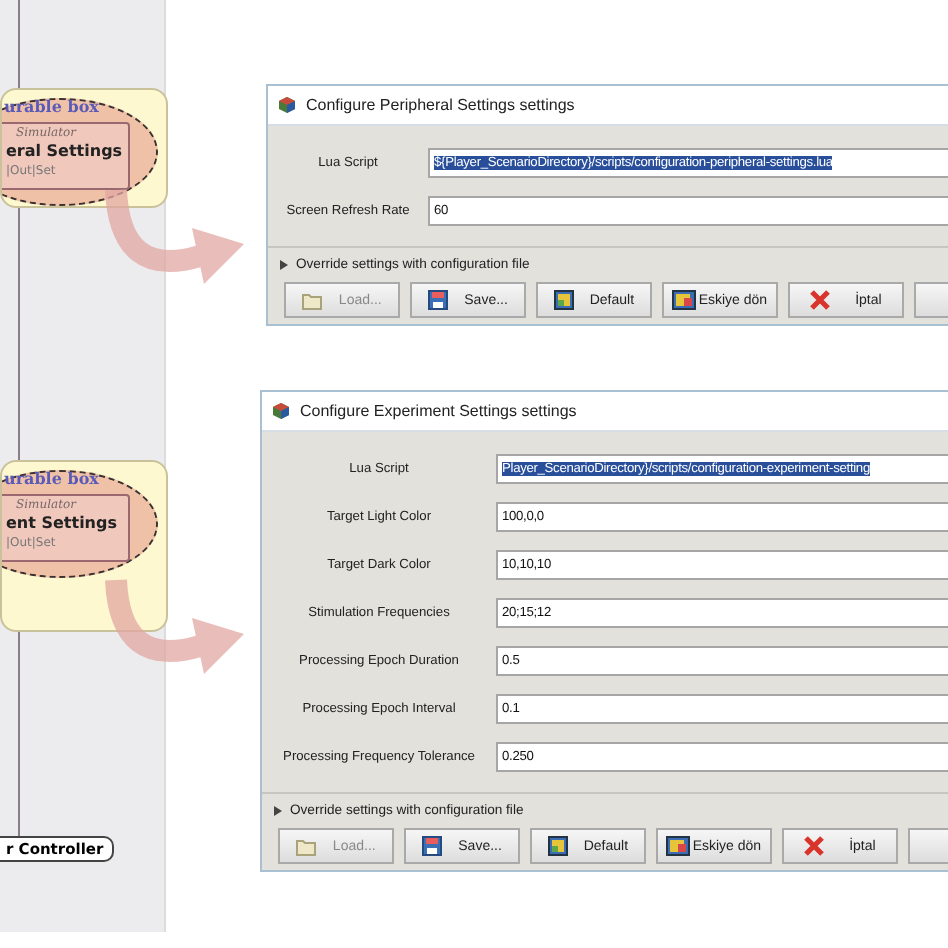  What do you see at coordinates (64, 151) in the screenshot?
I see `node-title: eral Settings` at bounding box center [64, 151].